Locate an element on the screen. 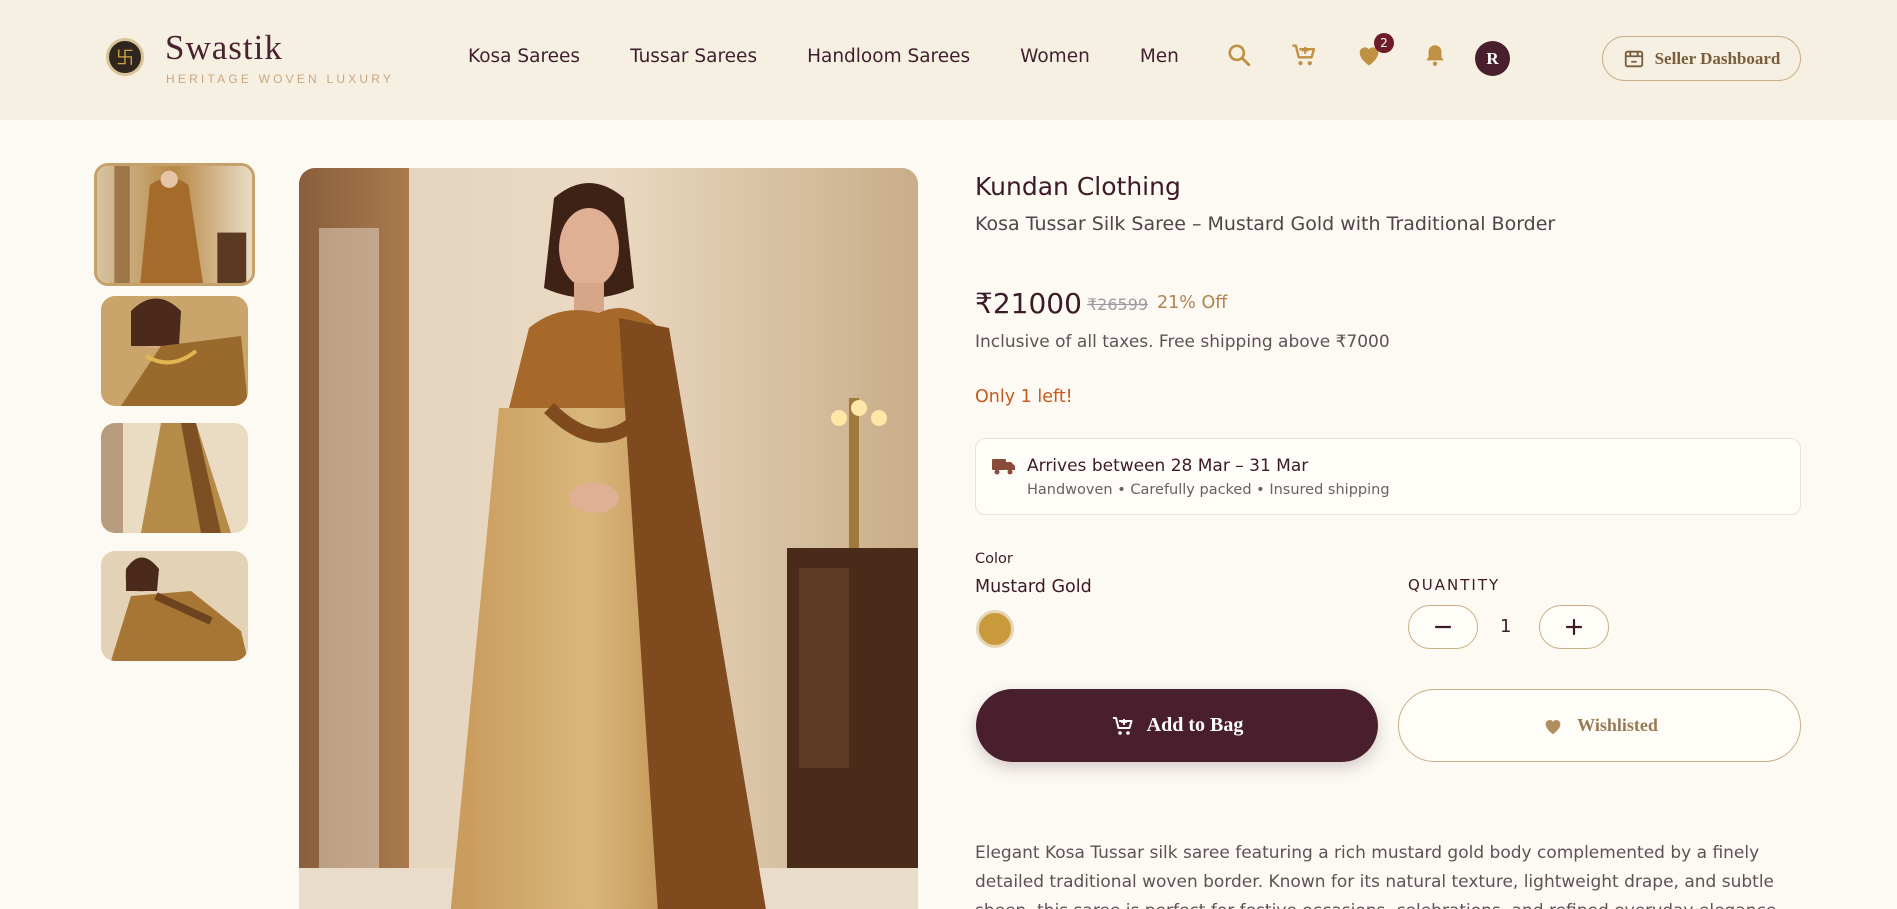 Image resolution: width=1897 pixels, height=909 pixels. cart-plus-icon is located at coordinates (1122, 725).